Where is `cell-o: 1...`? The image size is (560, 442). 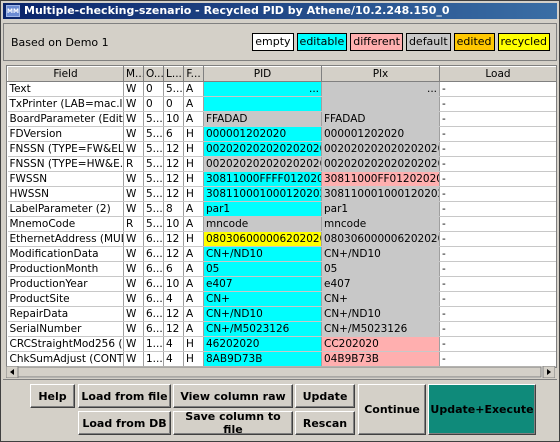
cell-o: 1... is located at coordinates (153, 344).